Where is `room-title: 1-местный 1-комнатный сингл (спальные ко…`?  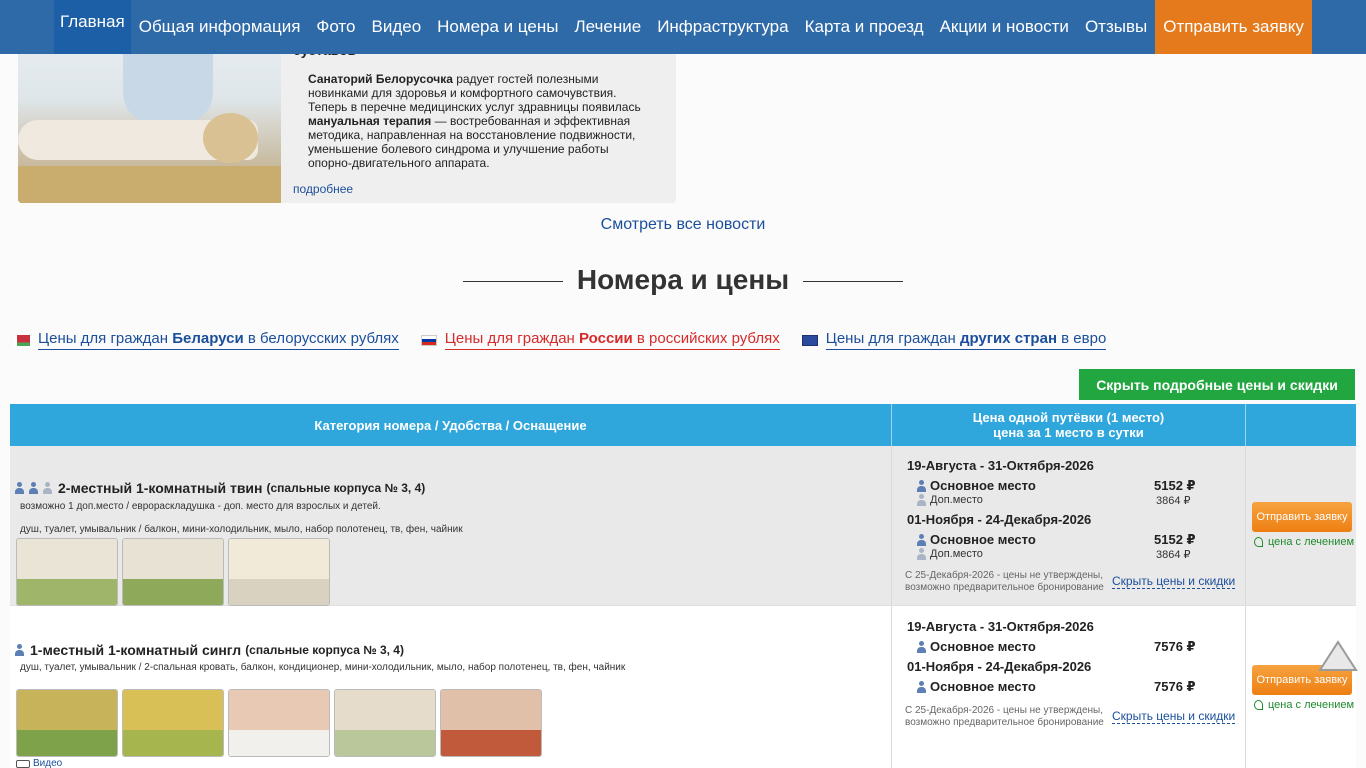
room-title: 1-местный 1-комнатный сингл (спальные ко… is located at coordinates (209, 650).